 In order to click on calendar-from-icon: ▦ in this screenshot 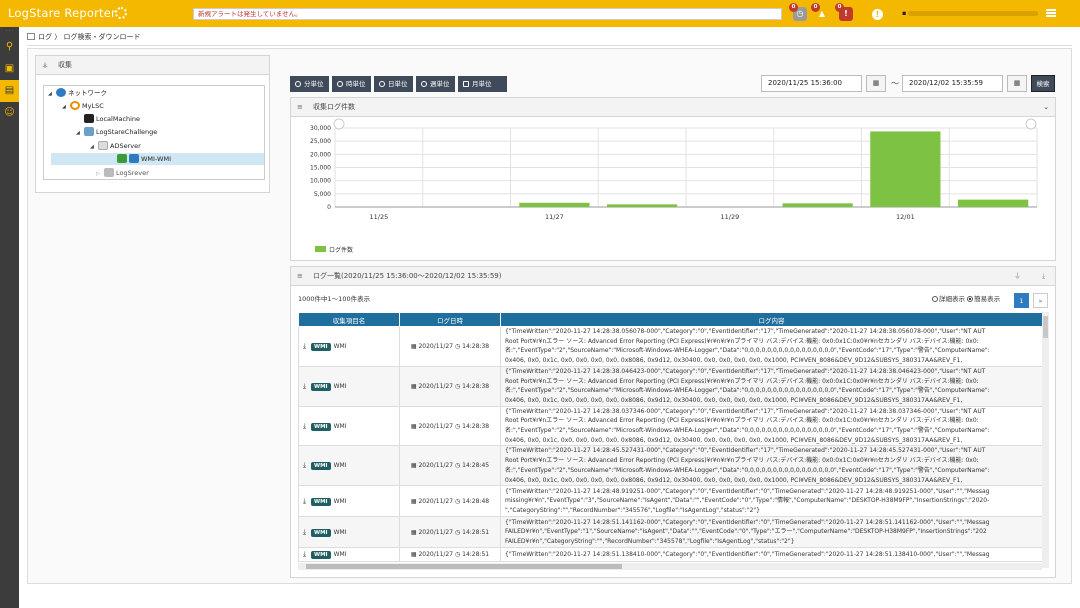, I will do `click(876, 83)`.